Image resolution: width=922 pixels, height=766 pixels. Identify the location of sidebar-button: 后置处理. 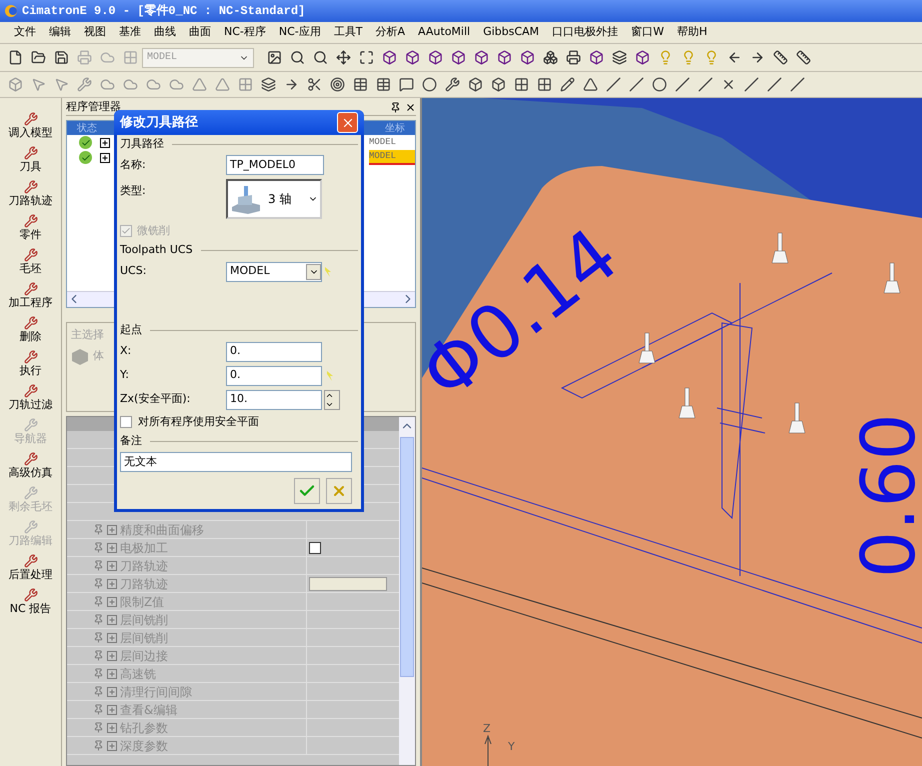
(30, 567).